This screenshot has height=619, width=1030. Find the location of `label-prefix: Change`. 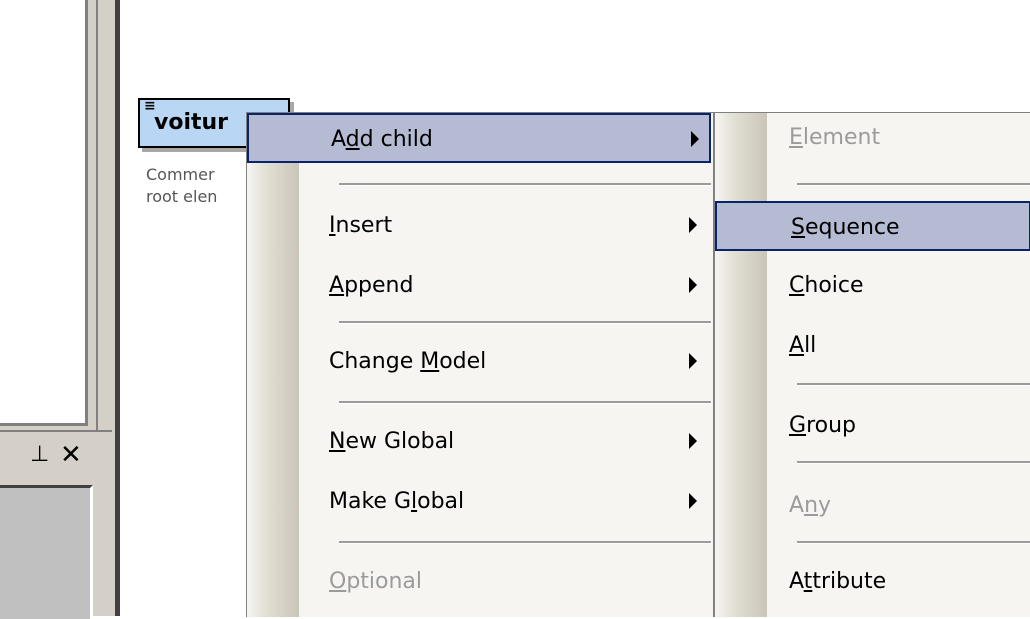

label-prefix: Change is located at coordinates (375, 361).